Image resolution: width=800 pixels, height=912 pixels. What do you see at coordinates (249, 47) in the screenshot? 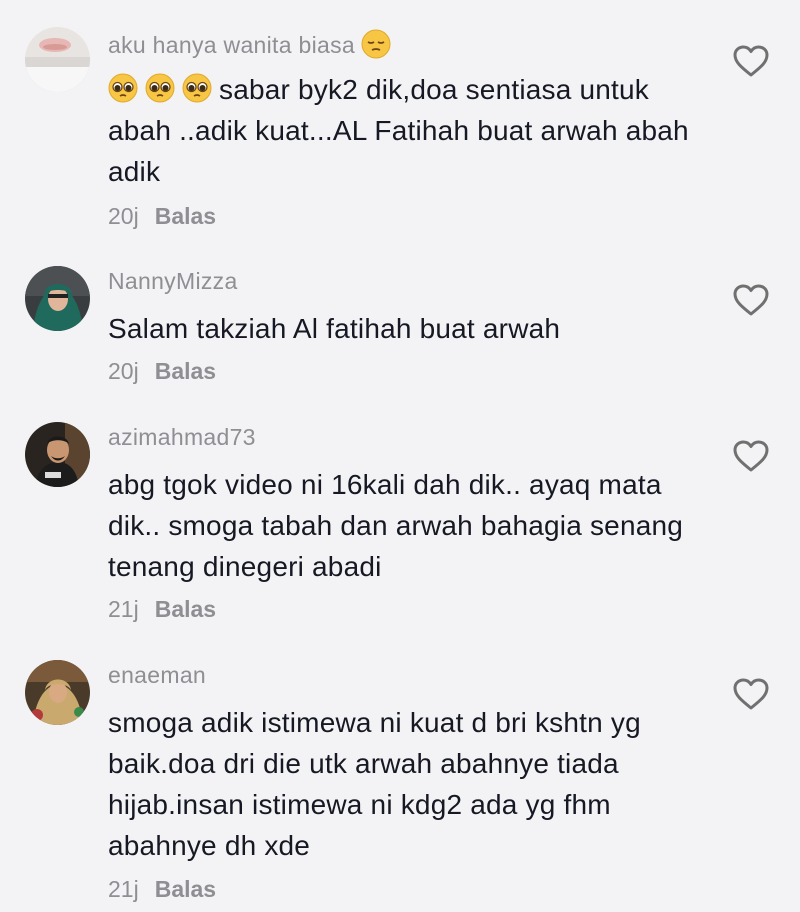
I see `comment-username: aku hanya wanita biasa` at bounding box center [249, 47].